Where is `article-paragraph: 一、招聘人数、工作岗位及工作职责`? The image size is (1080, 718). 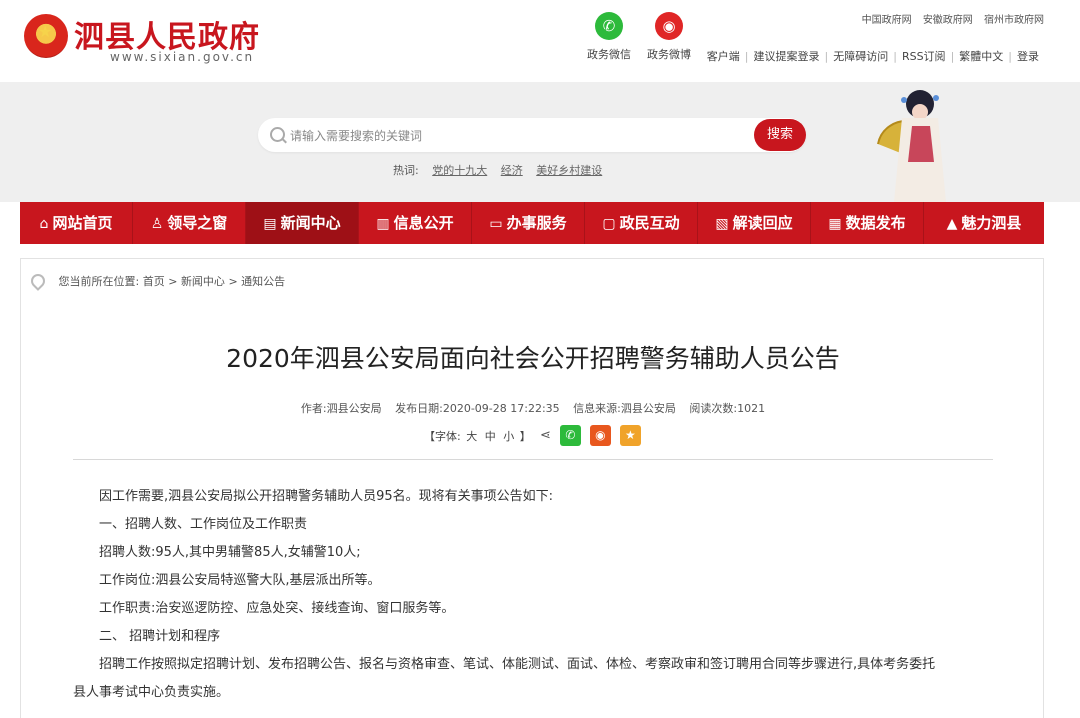
article-paragraph: 一、招聘人数、工作岗位及工作职责 is located at coordinates (203, 524).